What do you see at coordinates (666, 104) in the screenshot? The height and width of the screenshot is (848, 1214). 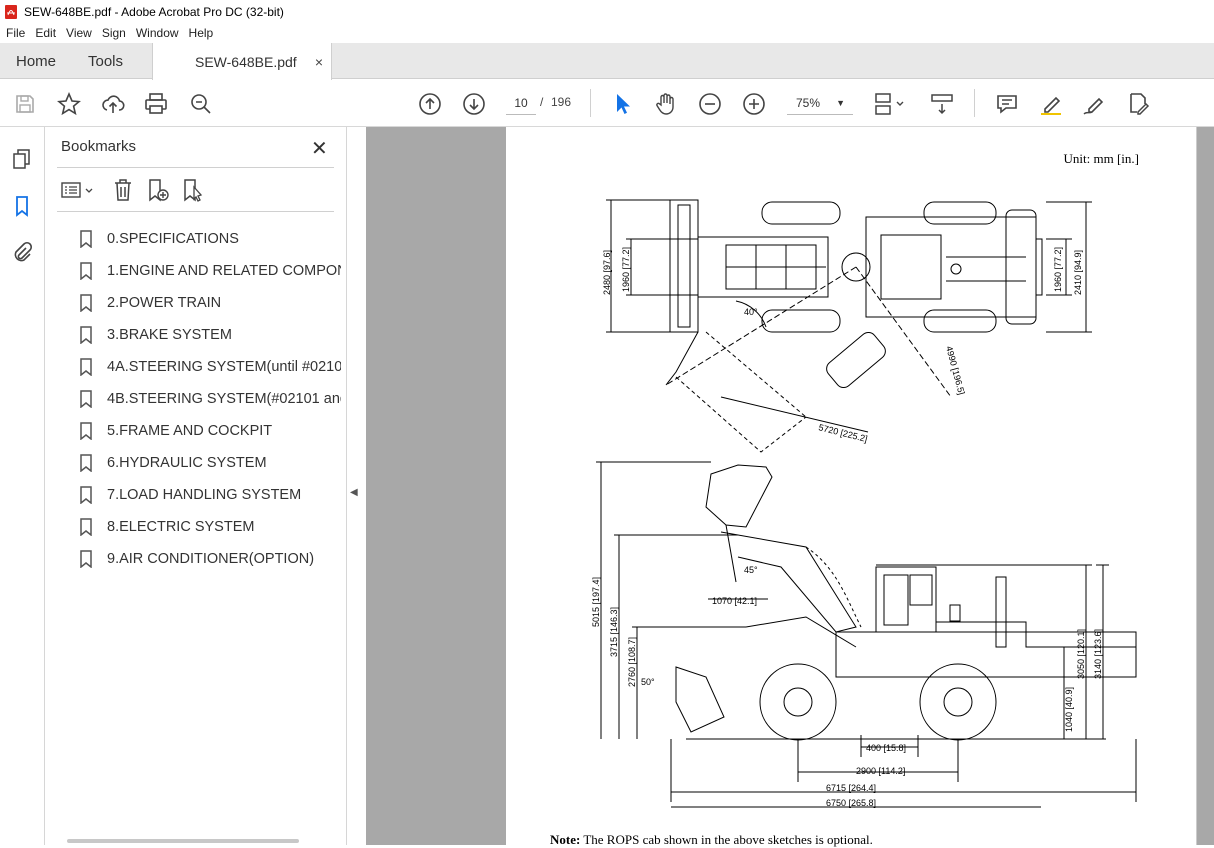 I see `hand-tool-icon` at bounding box center [666, 104].